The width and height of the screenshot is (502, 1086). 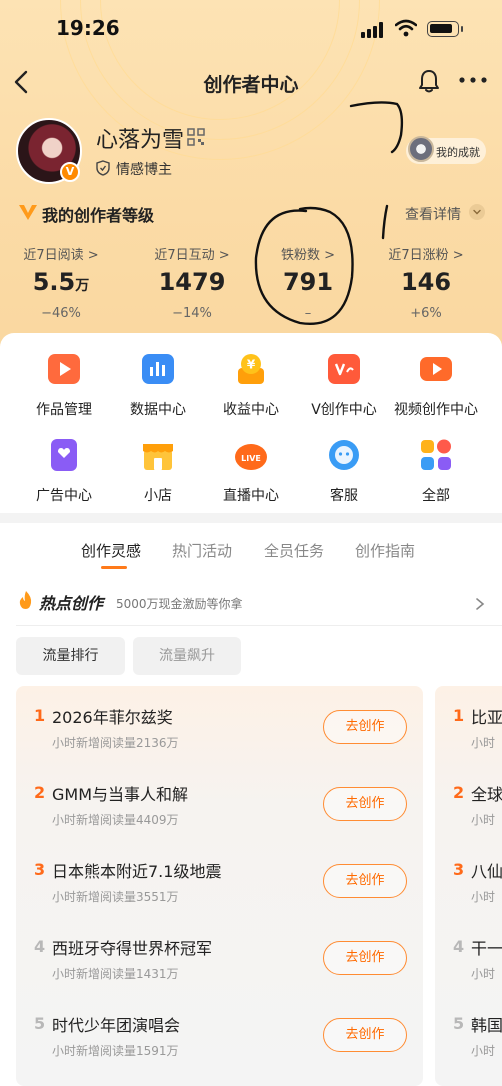 I want to click on tab-all-tasks: 全员任务, so click(x=294, y=550).